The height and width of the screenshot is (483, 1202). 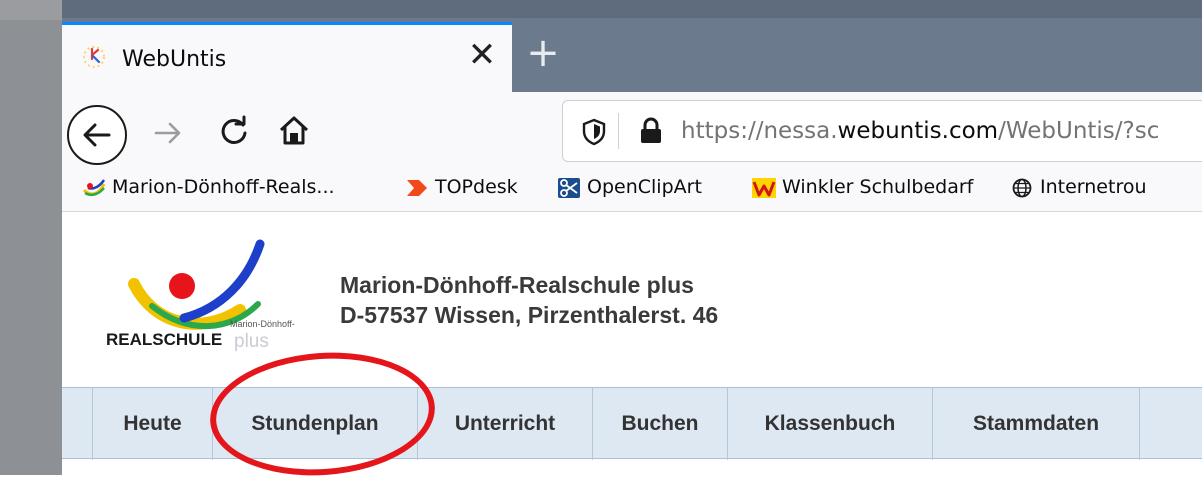 I want to click on tab-title: WebUntis, so click(x=174, y=59).